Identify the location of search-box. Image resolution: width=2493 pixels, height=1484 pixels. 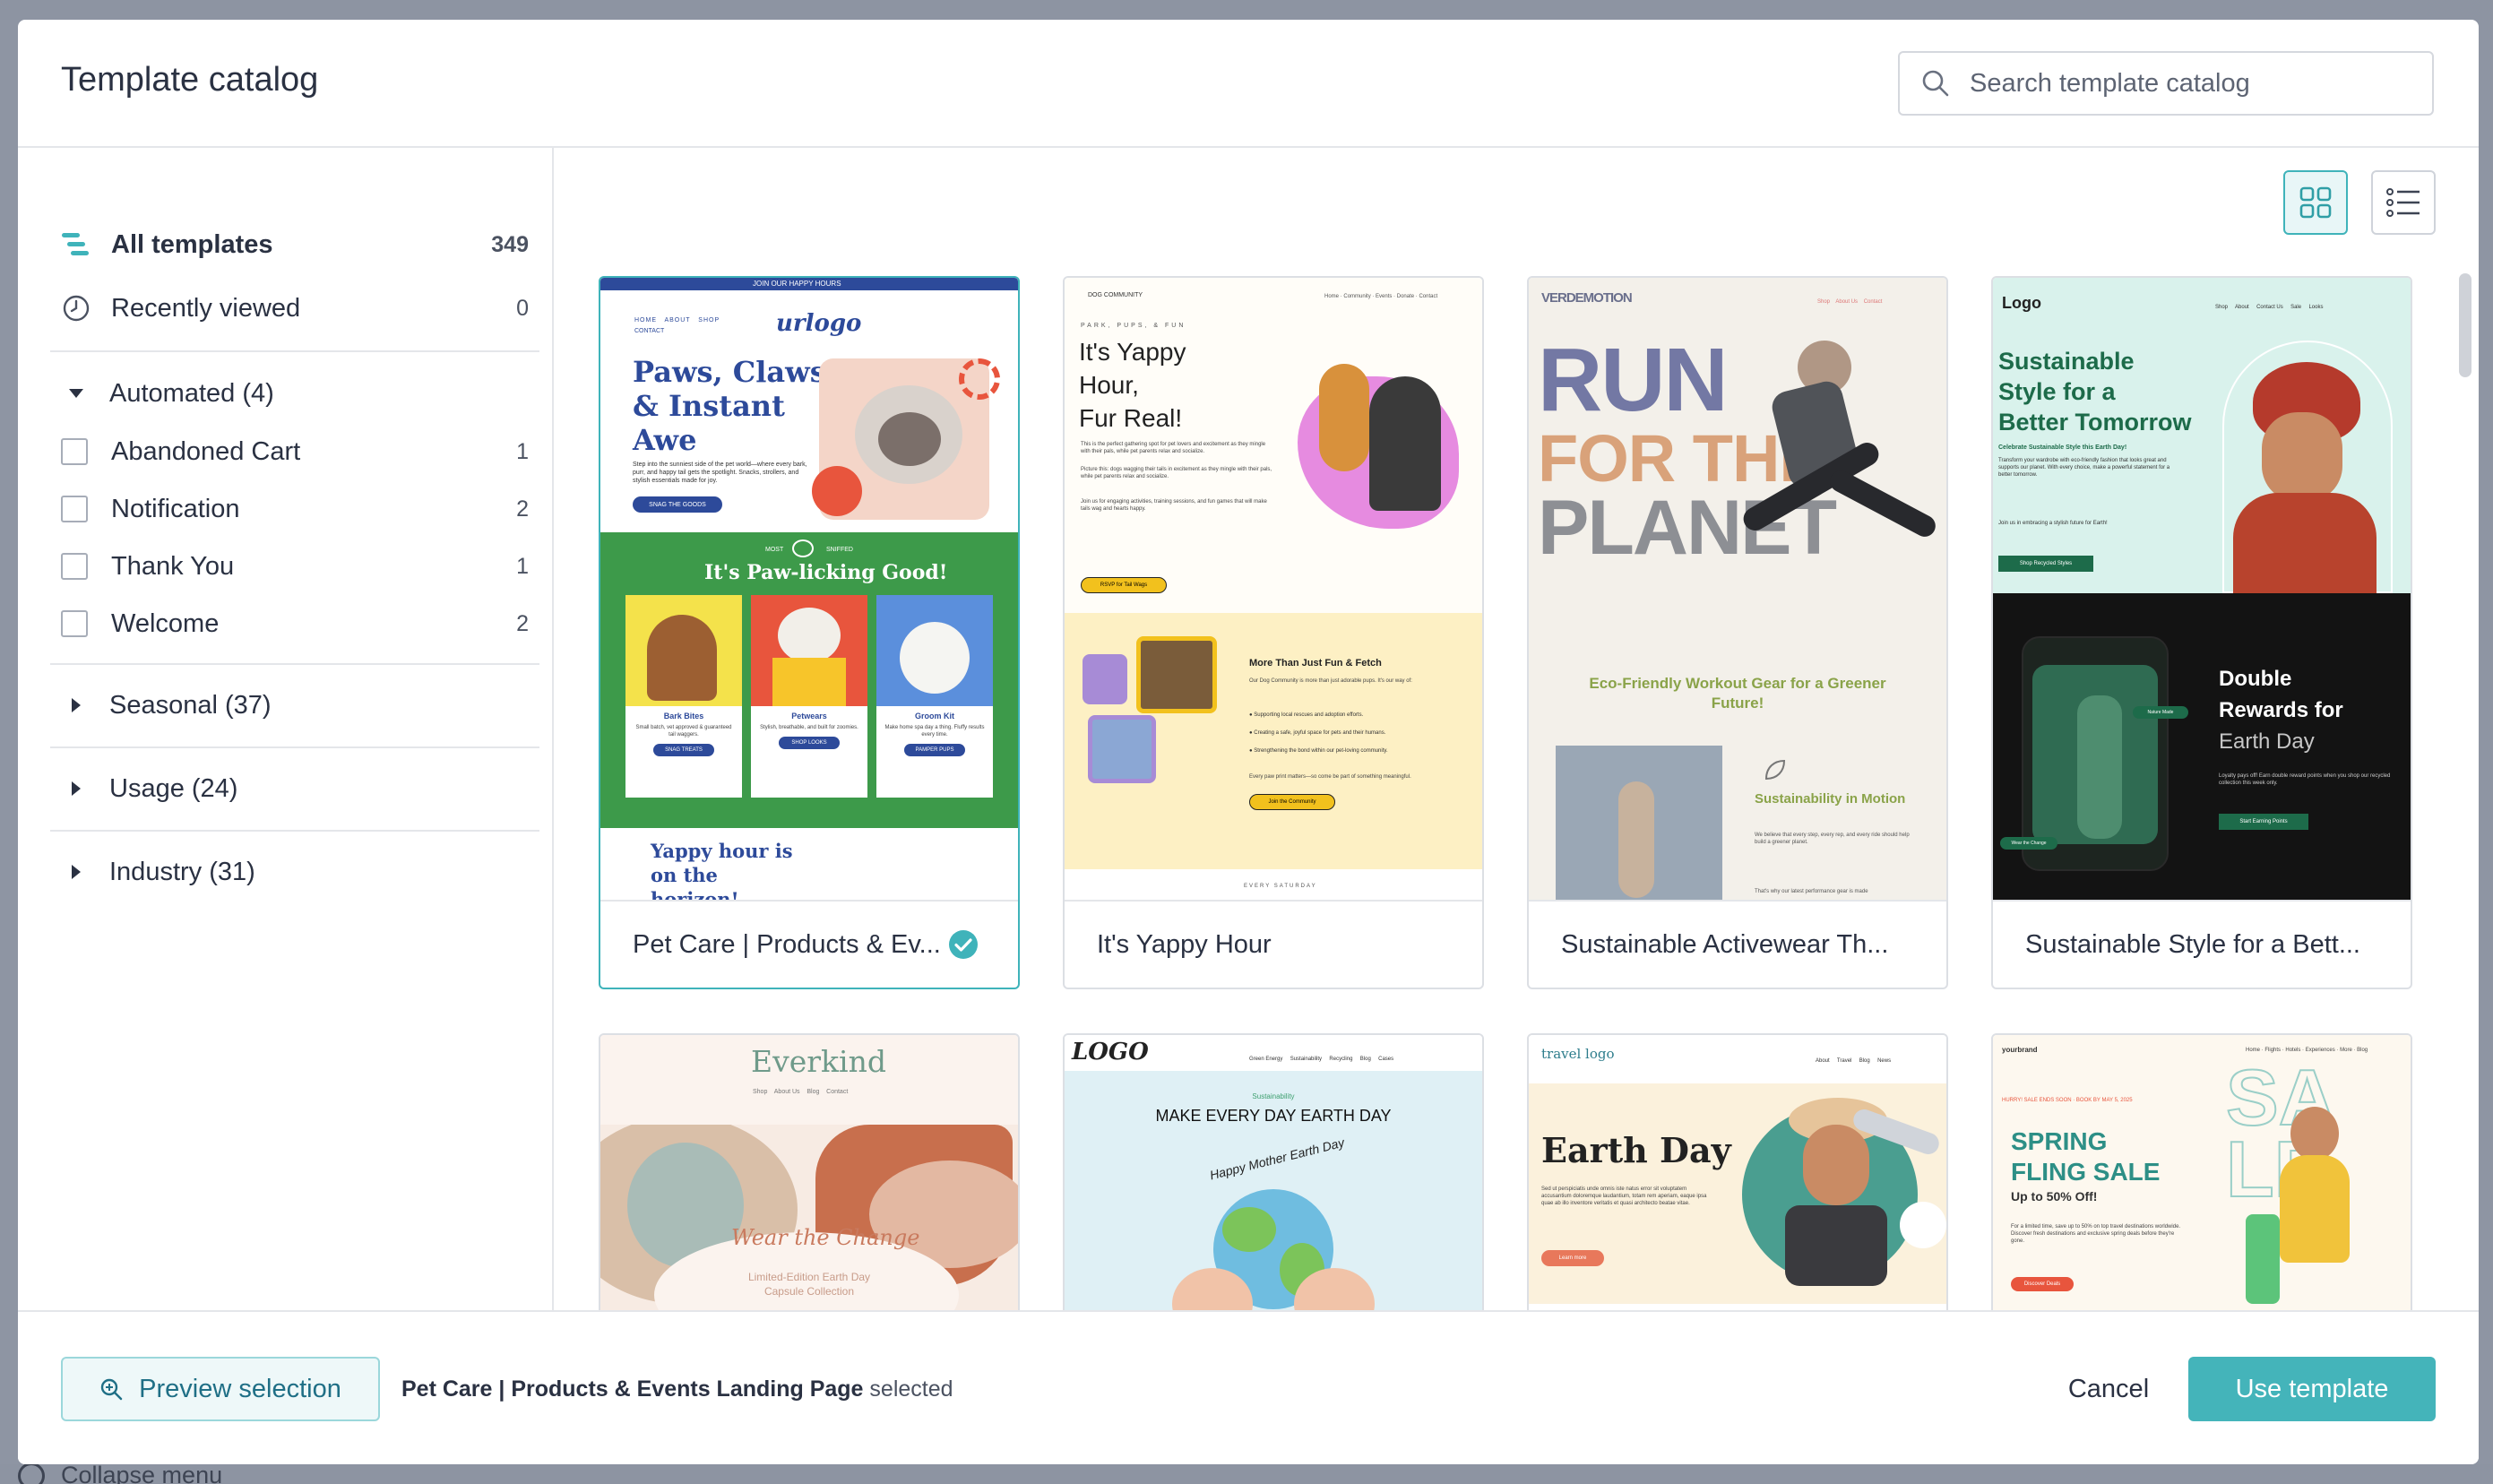
(2166, 83).